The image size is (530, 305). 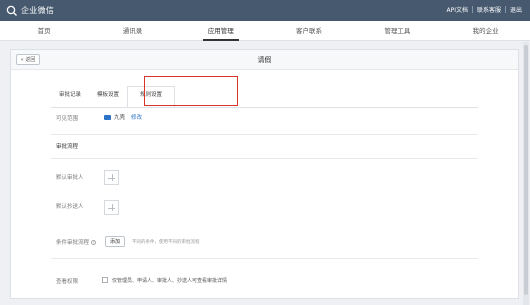 What do you see at coordinates (489, 9) in the screenshot?
I see `contact-support-link: 联系客服` at bounding box center [489, 9].